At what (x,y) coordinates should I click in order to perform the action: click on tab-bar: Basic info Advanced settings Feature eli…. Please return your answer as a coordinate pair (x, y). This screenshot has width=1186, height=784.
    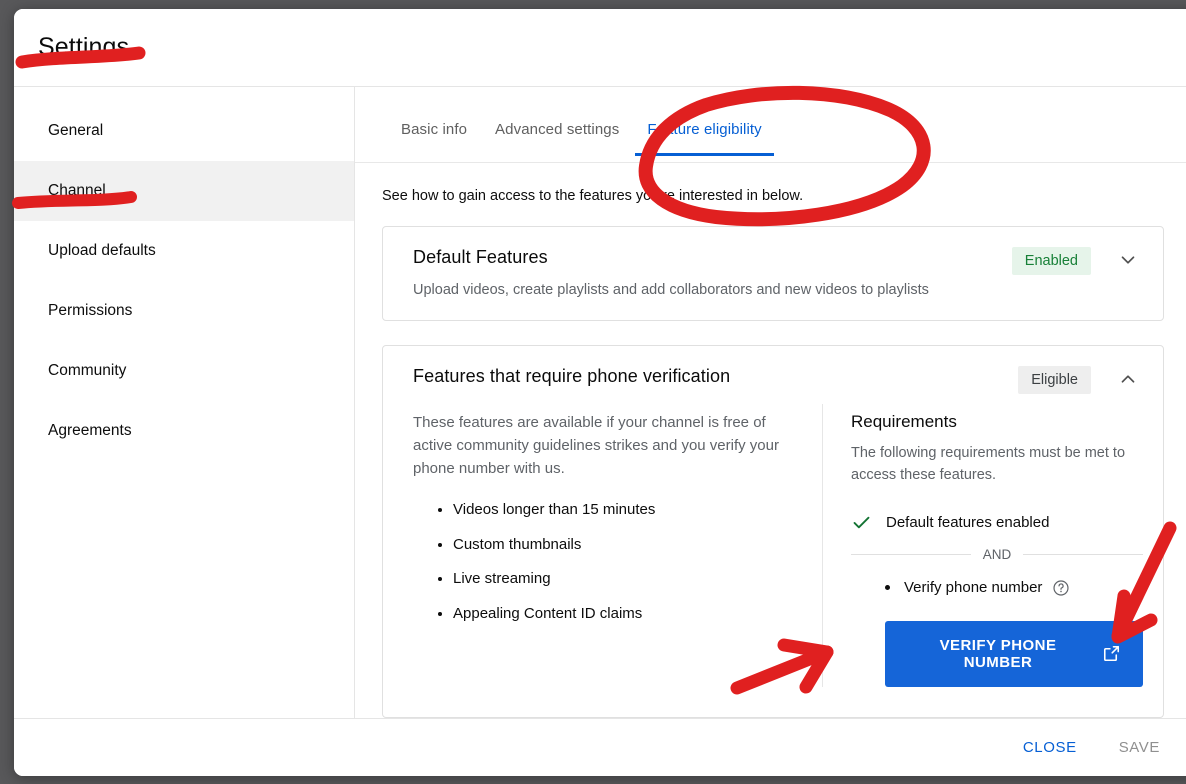
    Looking at the image, I should click on (770, 125).